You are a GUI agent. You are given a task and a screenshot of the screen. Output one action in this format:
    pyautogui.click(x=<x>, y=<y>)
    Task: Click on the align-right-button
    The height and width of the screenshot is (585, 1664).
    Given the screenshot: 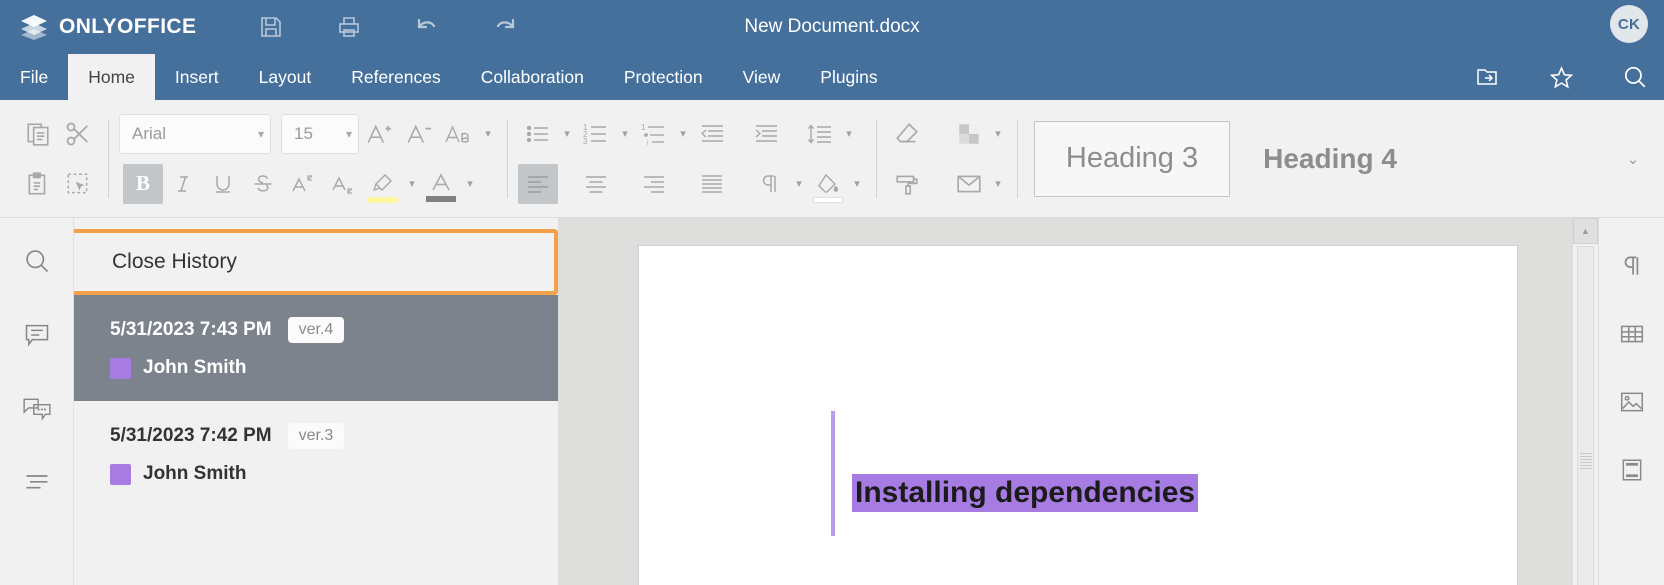 What is the action you would take?
    pyautogui.click(x=654, y=184)
    